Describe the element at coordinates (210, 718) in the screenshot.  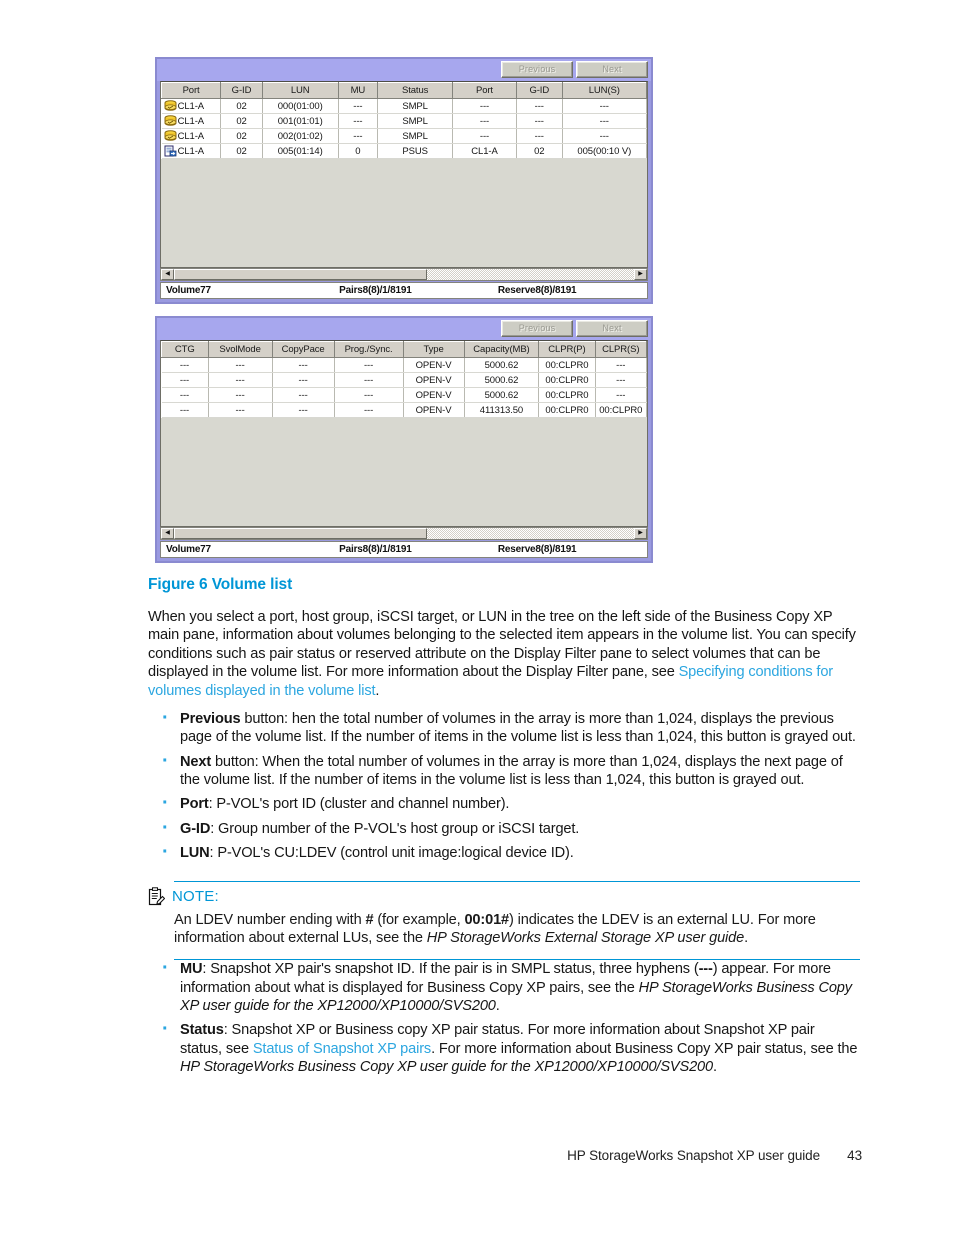
I see `term-previous: Previous` at that location.